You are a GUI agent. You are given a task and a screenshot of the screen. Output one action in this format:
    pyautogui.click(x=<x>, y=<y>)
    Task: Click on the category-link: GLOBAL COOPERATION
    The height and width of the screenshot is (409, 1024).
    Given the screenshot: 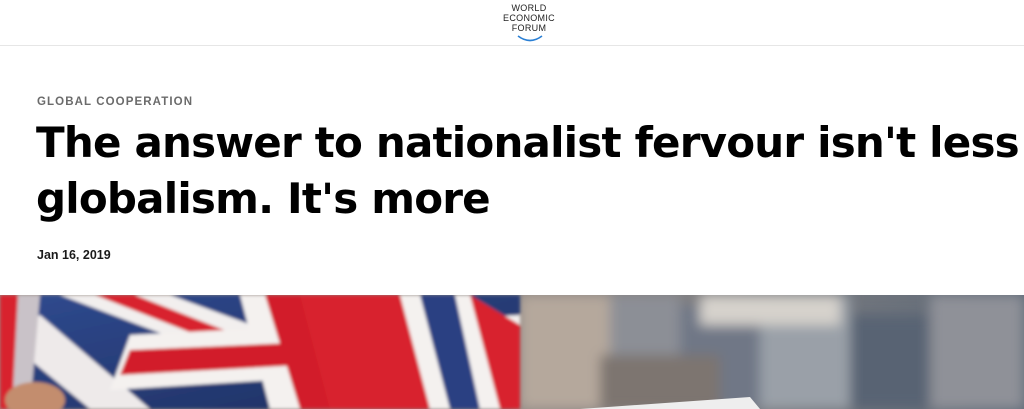 What is the action you would take?
    pyautogui.click(x=115, y=102)
    